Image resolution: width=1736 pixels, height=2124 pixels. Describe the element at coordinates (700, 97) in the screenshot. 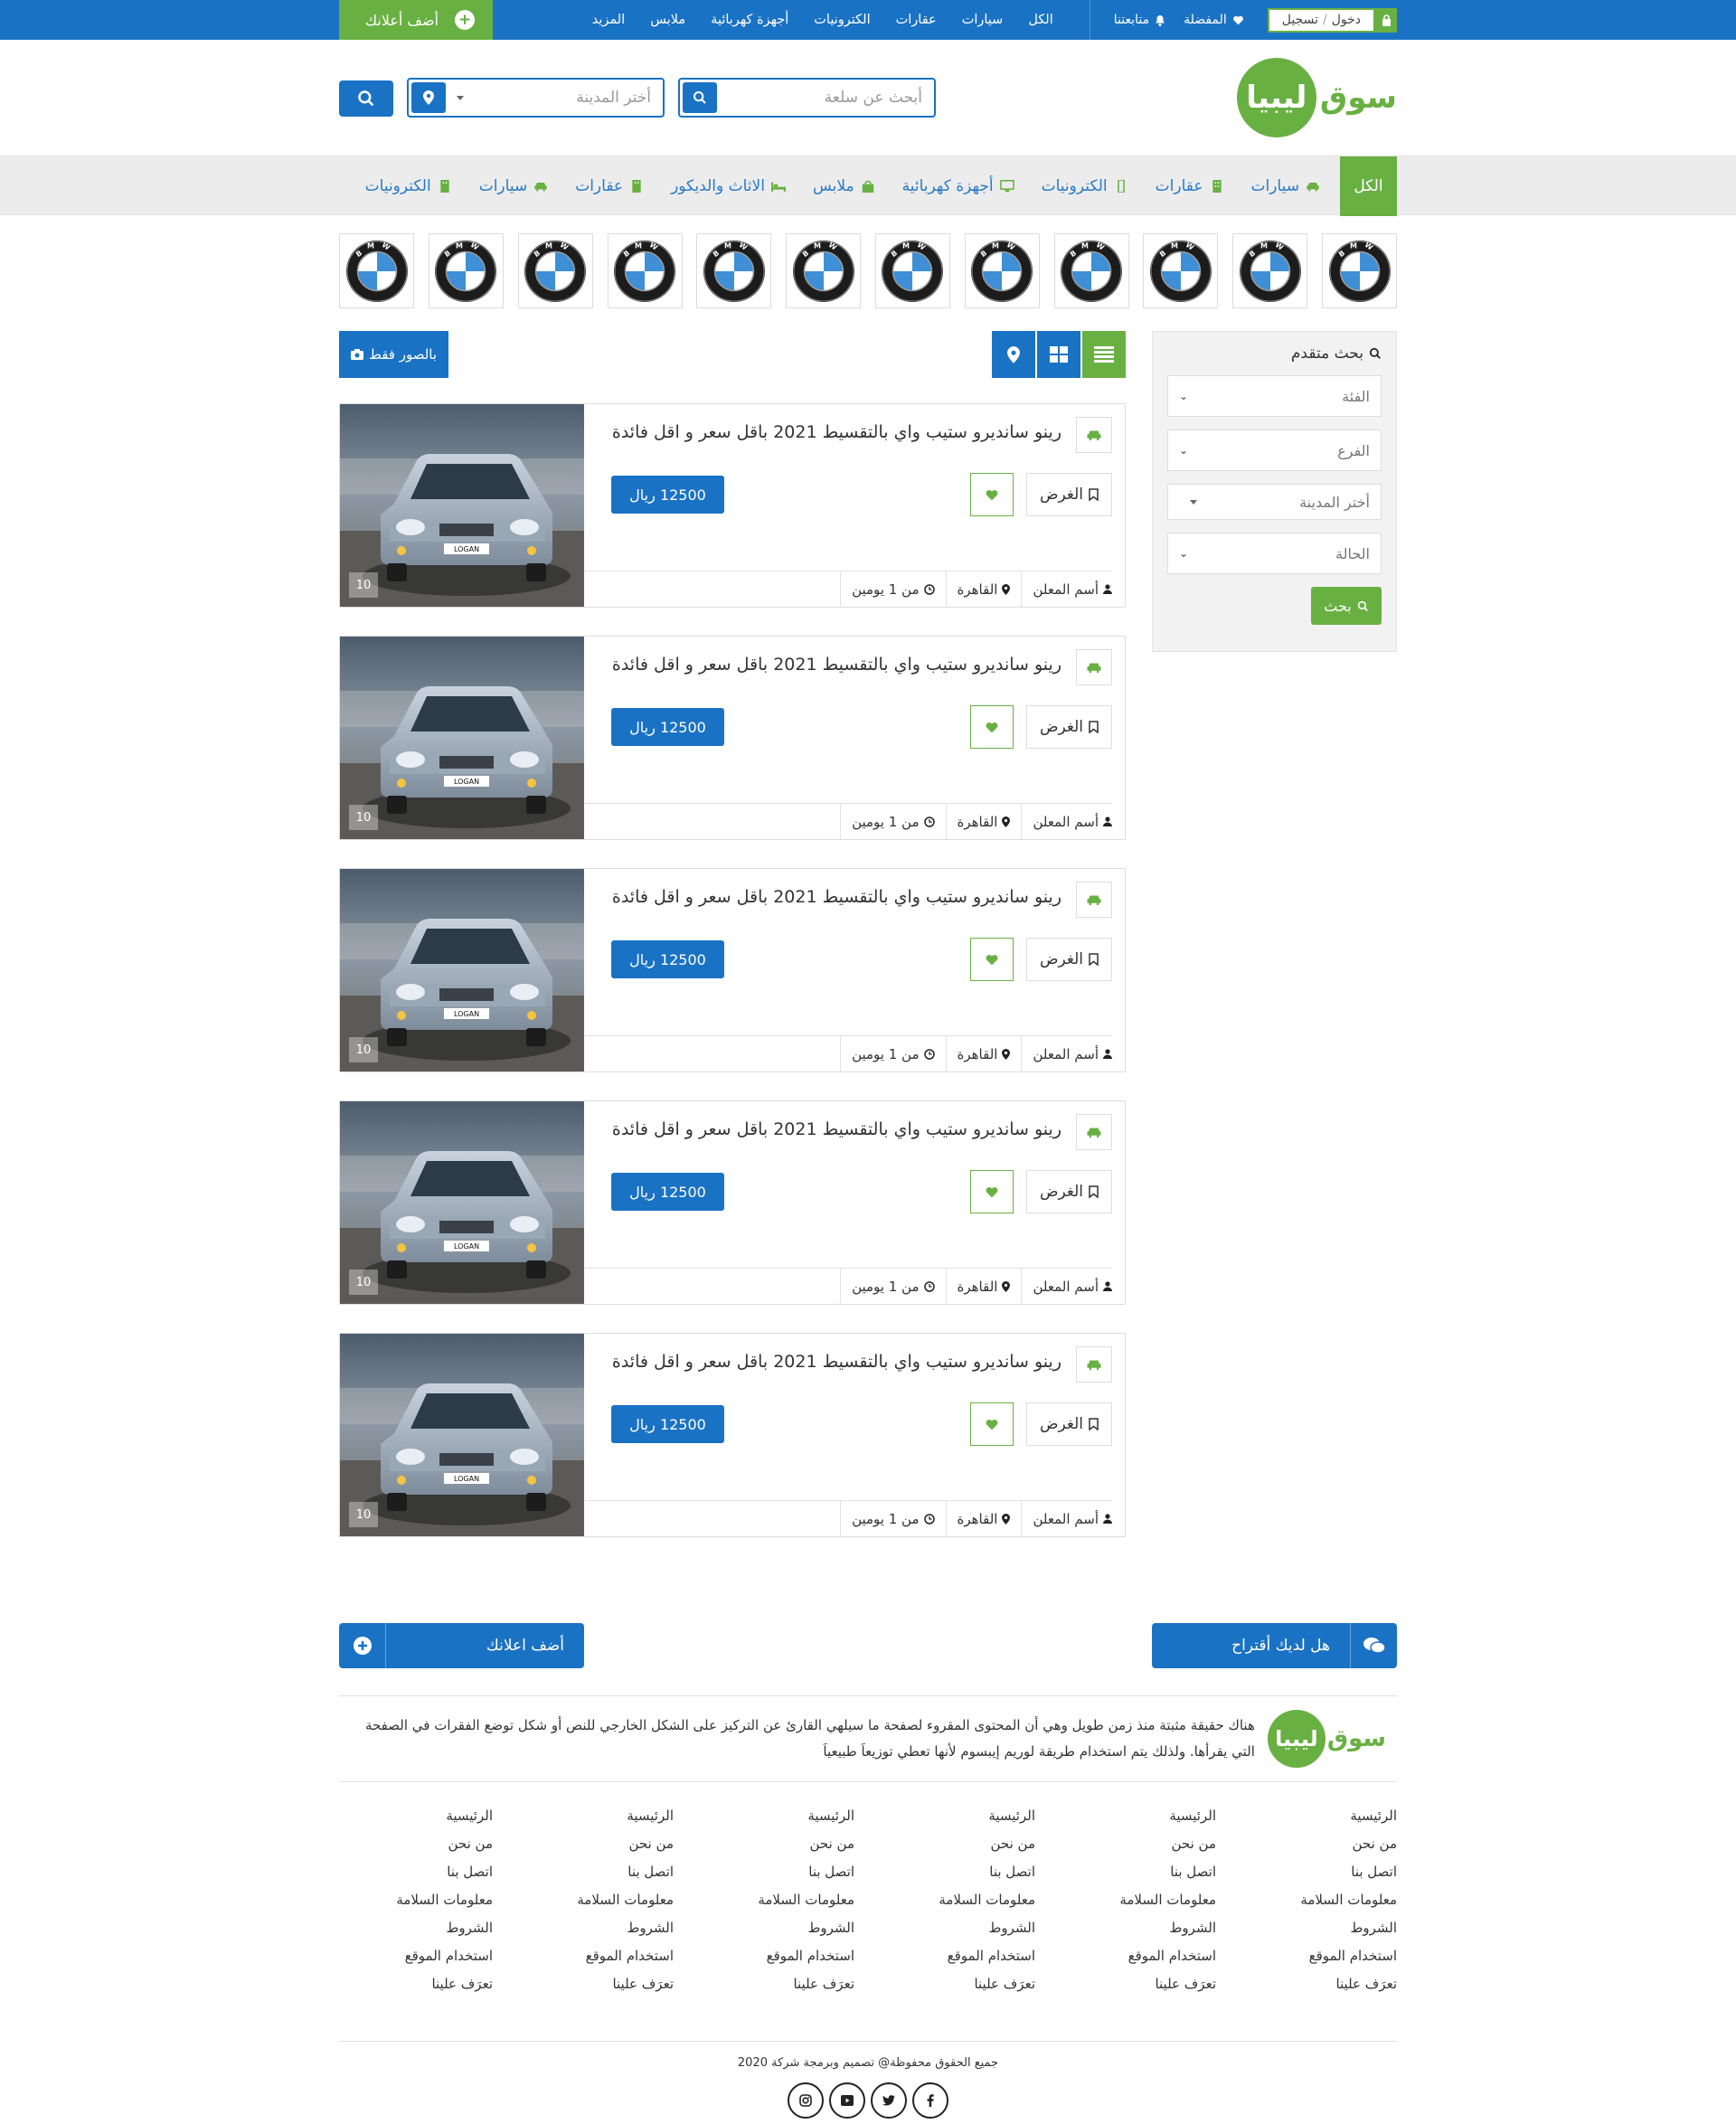

I see `search-icon` at that location.